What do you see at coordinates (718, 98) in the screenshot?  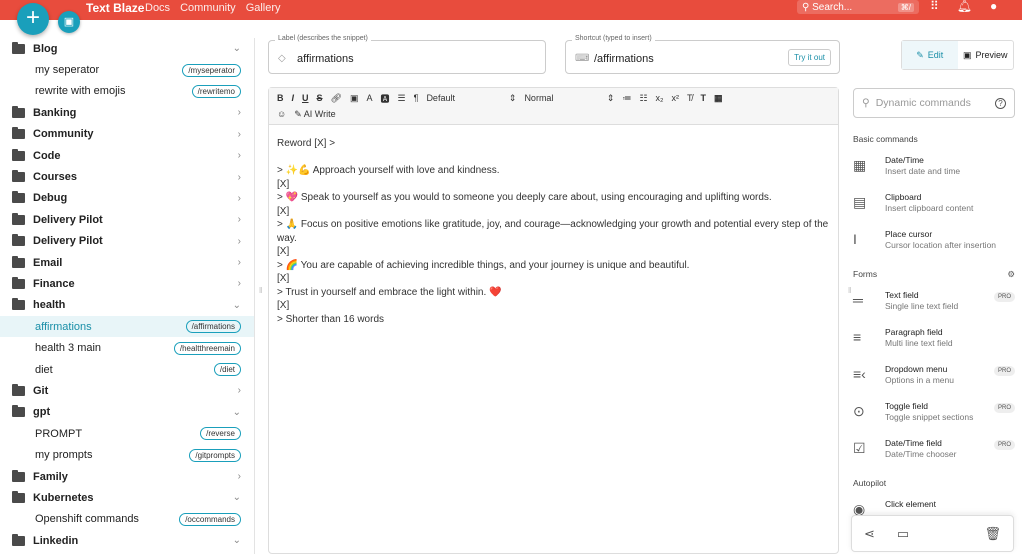 I see `table-icon: ▦` at bounding box center [718, 98].